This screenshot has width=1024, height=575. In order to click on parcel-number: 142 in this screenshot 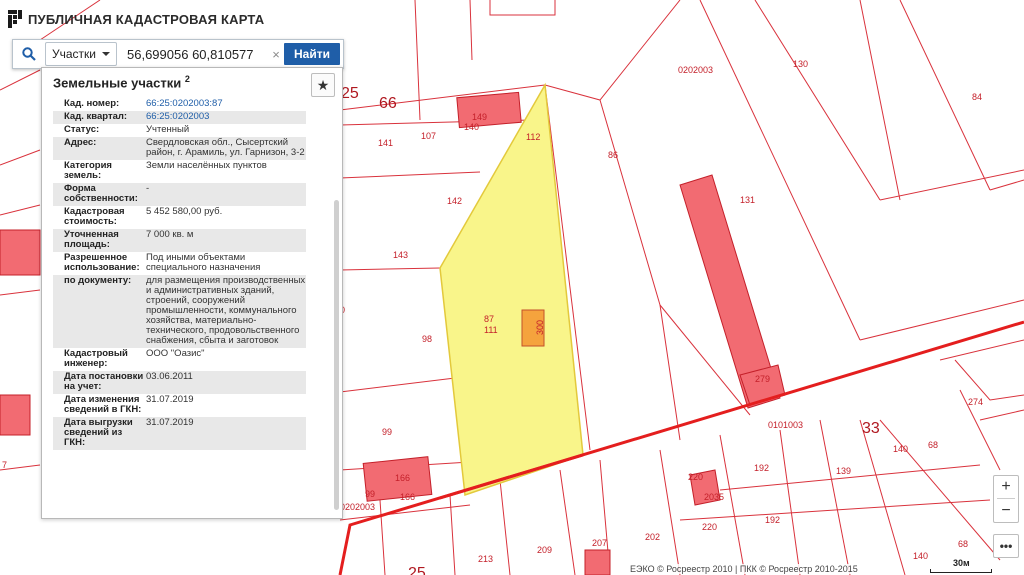, I will do `click(454, 201)`.